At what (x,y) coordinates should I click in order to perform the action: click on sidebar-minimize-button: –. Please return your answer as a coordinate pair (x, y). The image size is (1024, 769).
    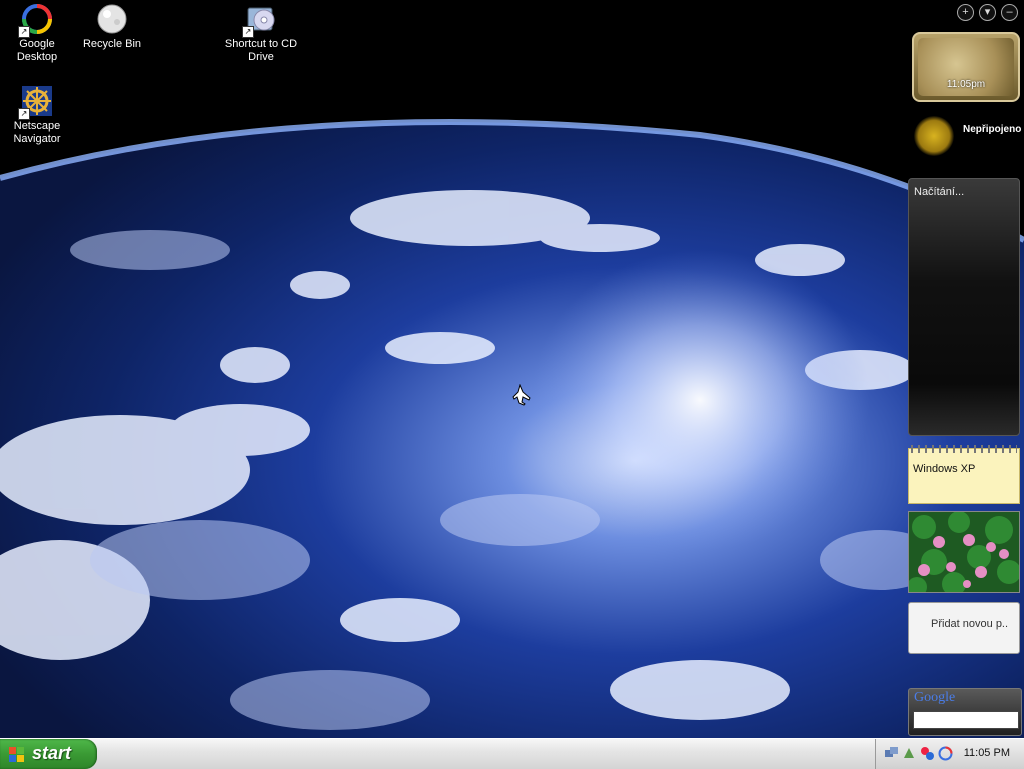
    Looking at the image, I should click on (1009, 12).